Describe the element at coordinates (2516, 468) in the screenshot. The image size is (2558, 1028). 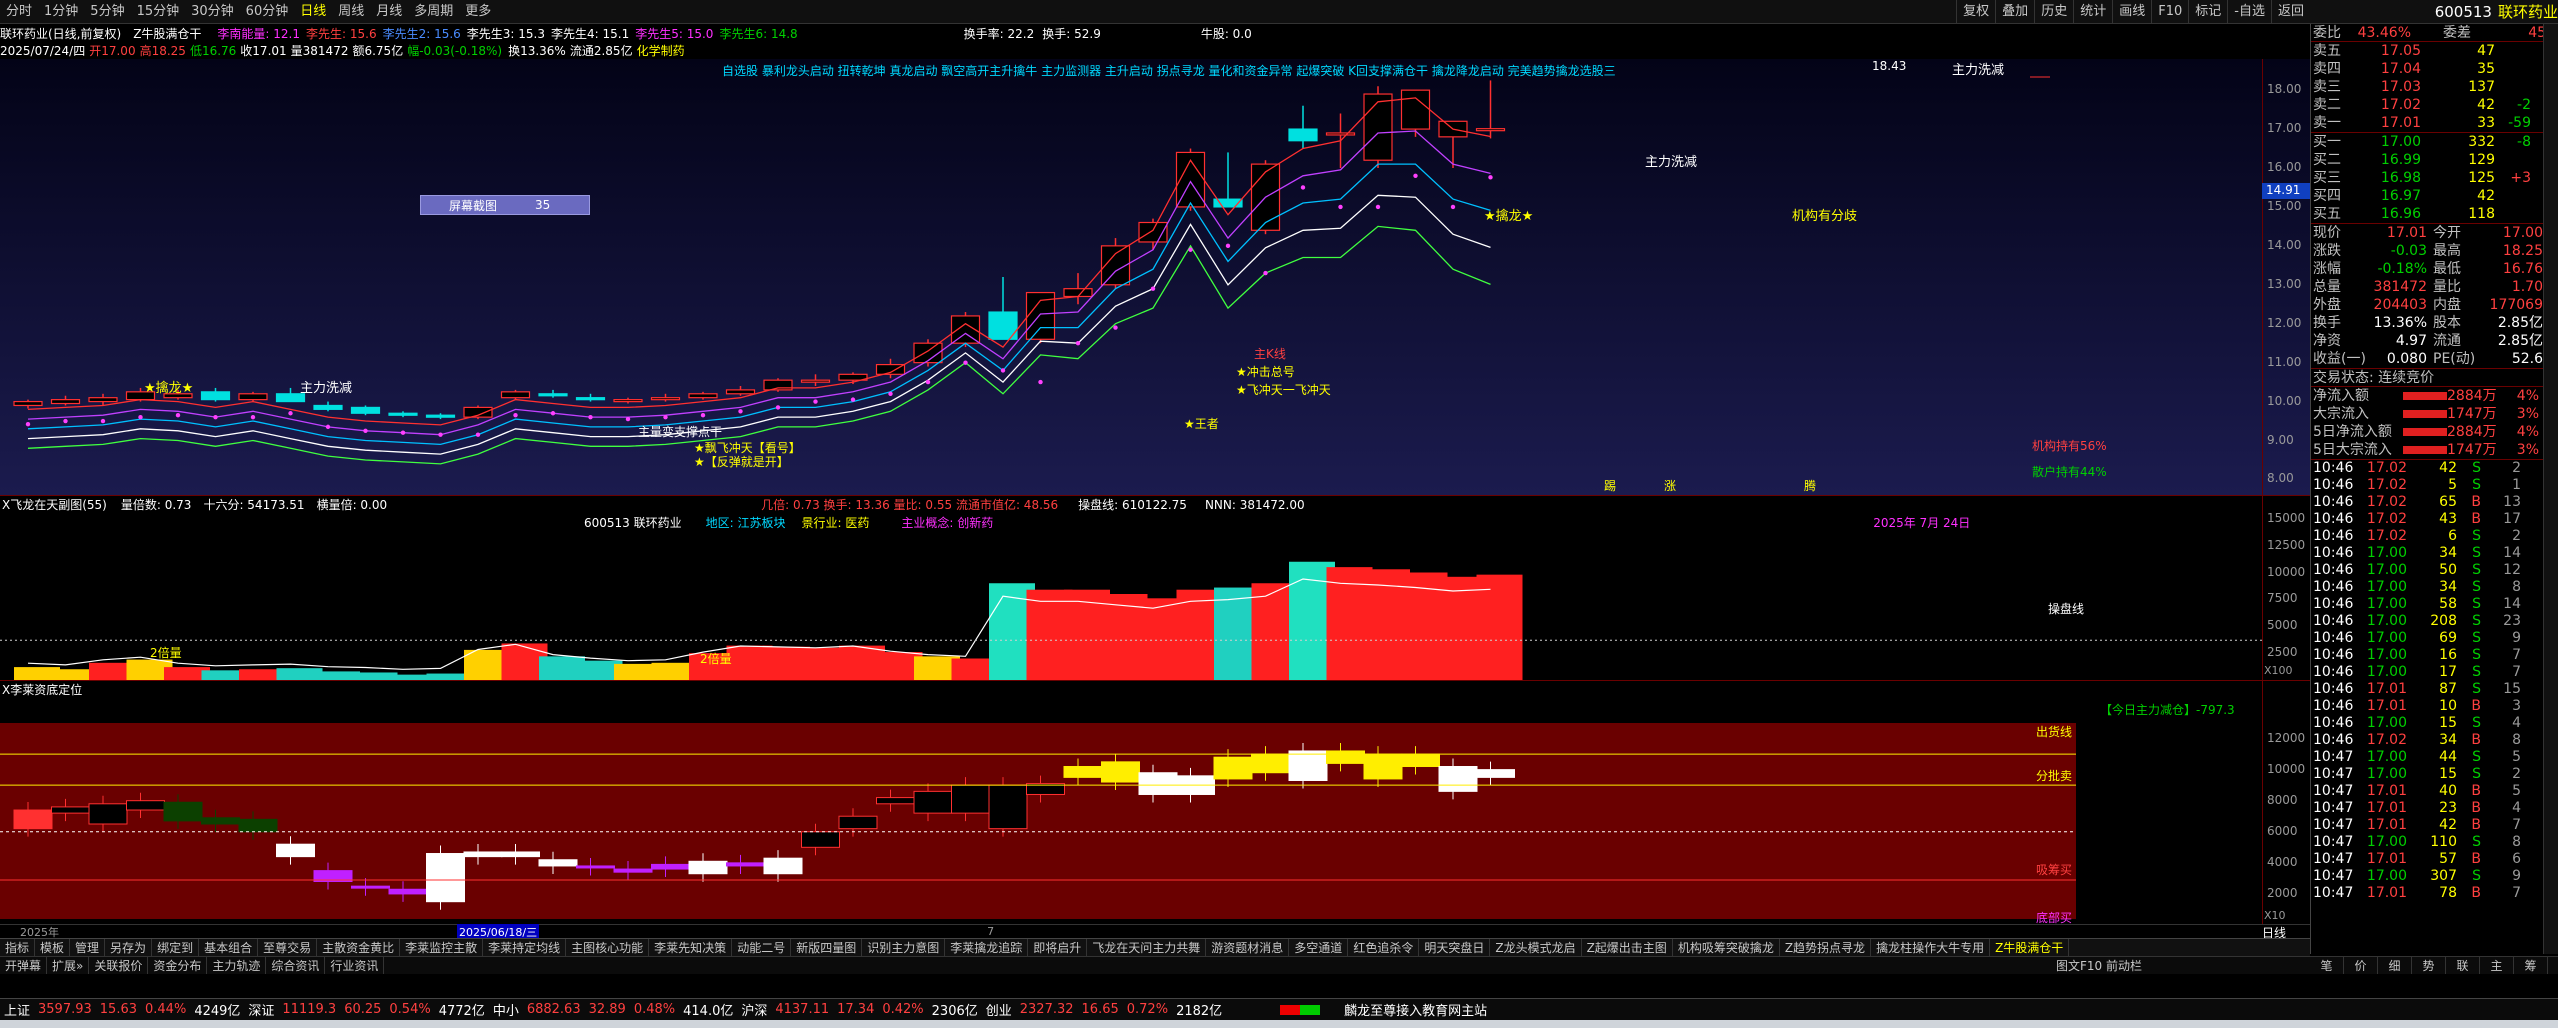
I see `tick-cell-0-4: 2` at that location.